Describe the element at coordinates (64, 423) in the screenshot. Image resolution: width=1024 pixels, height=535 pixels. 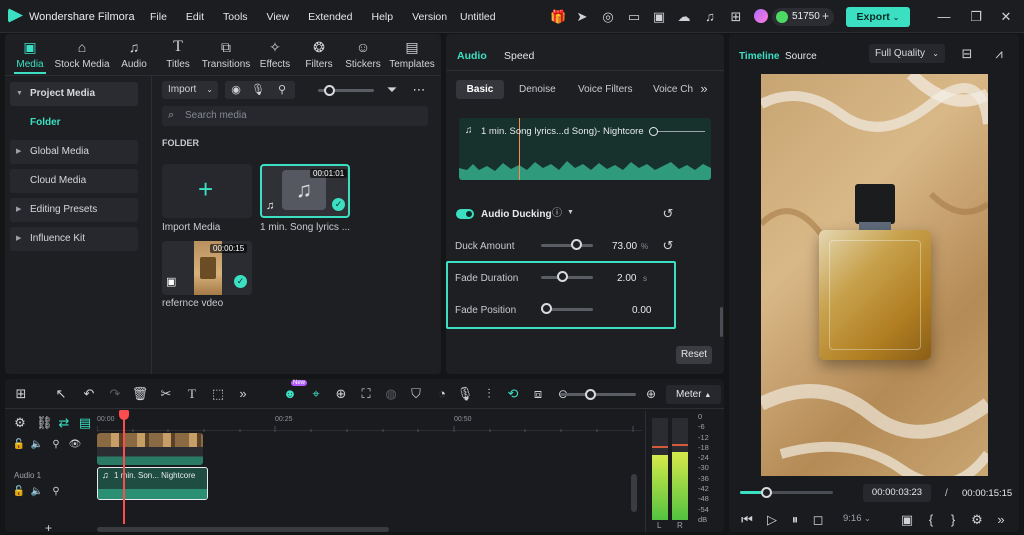
I see `snap-icon: ⇄` at that location.